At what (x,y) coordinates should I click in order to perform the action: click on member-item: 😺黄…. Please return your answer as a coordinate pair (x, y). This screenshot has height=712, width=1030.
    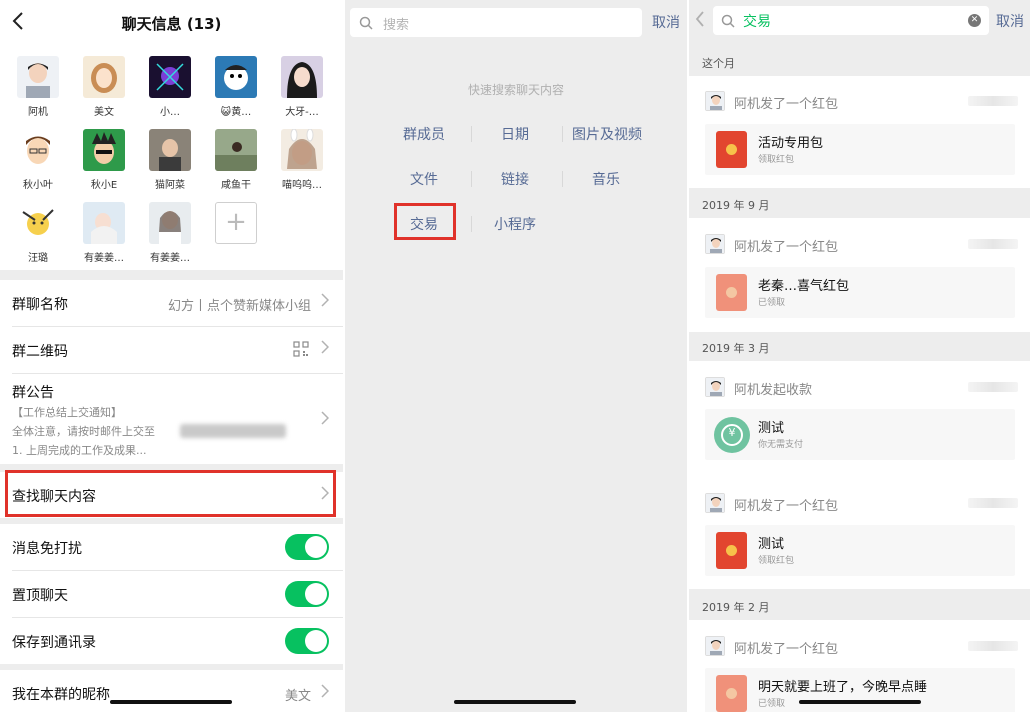
    Looking at the image, I should click on (236, 87).